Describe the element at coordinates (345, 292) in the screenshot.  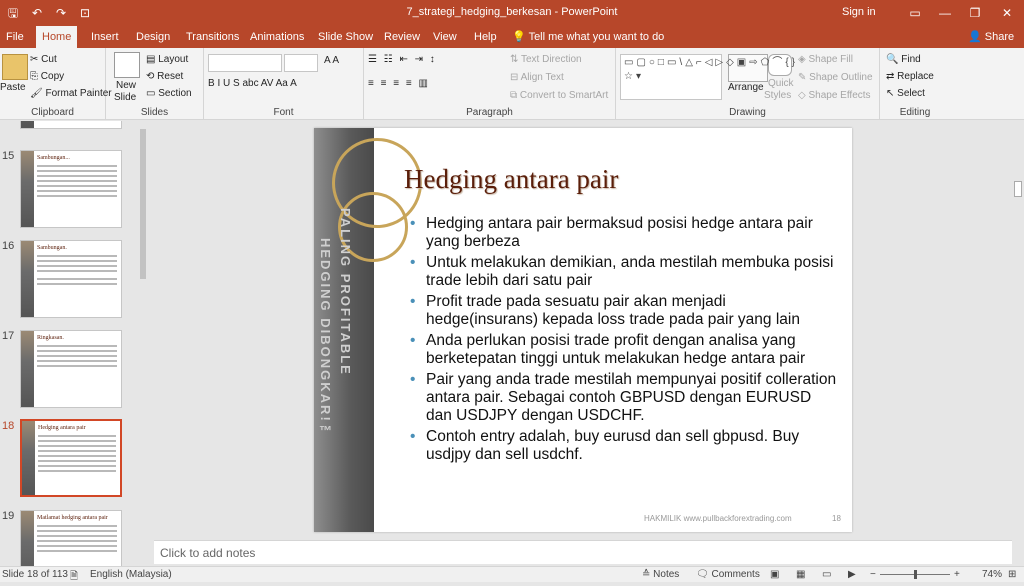
I see `side-banner-text: PALING PROFITABLE` at that location.